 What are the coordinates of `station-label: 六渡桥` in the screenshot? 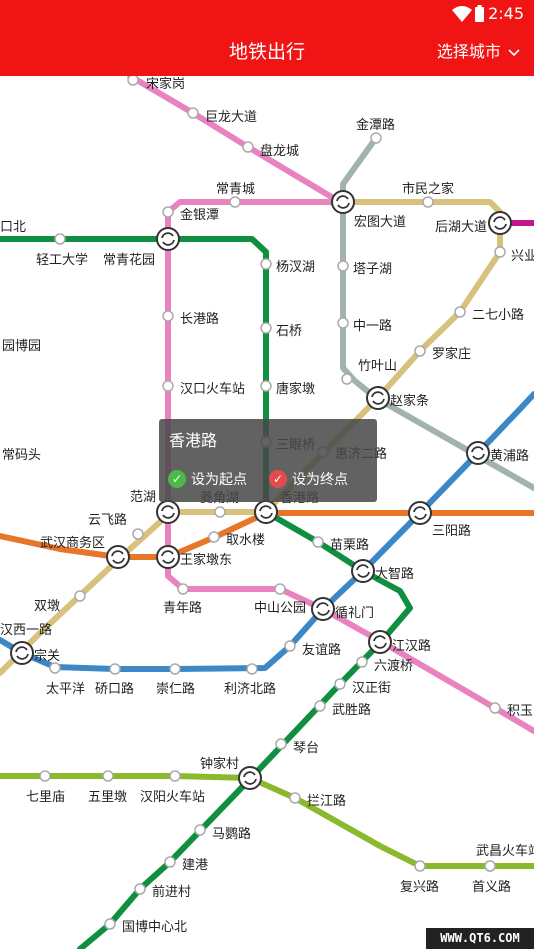 It's located at (393, 666).